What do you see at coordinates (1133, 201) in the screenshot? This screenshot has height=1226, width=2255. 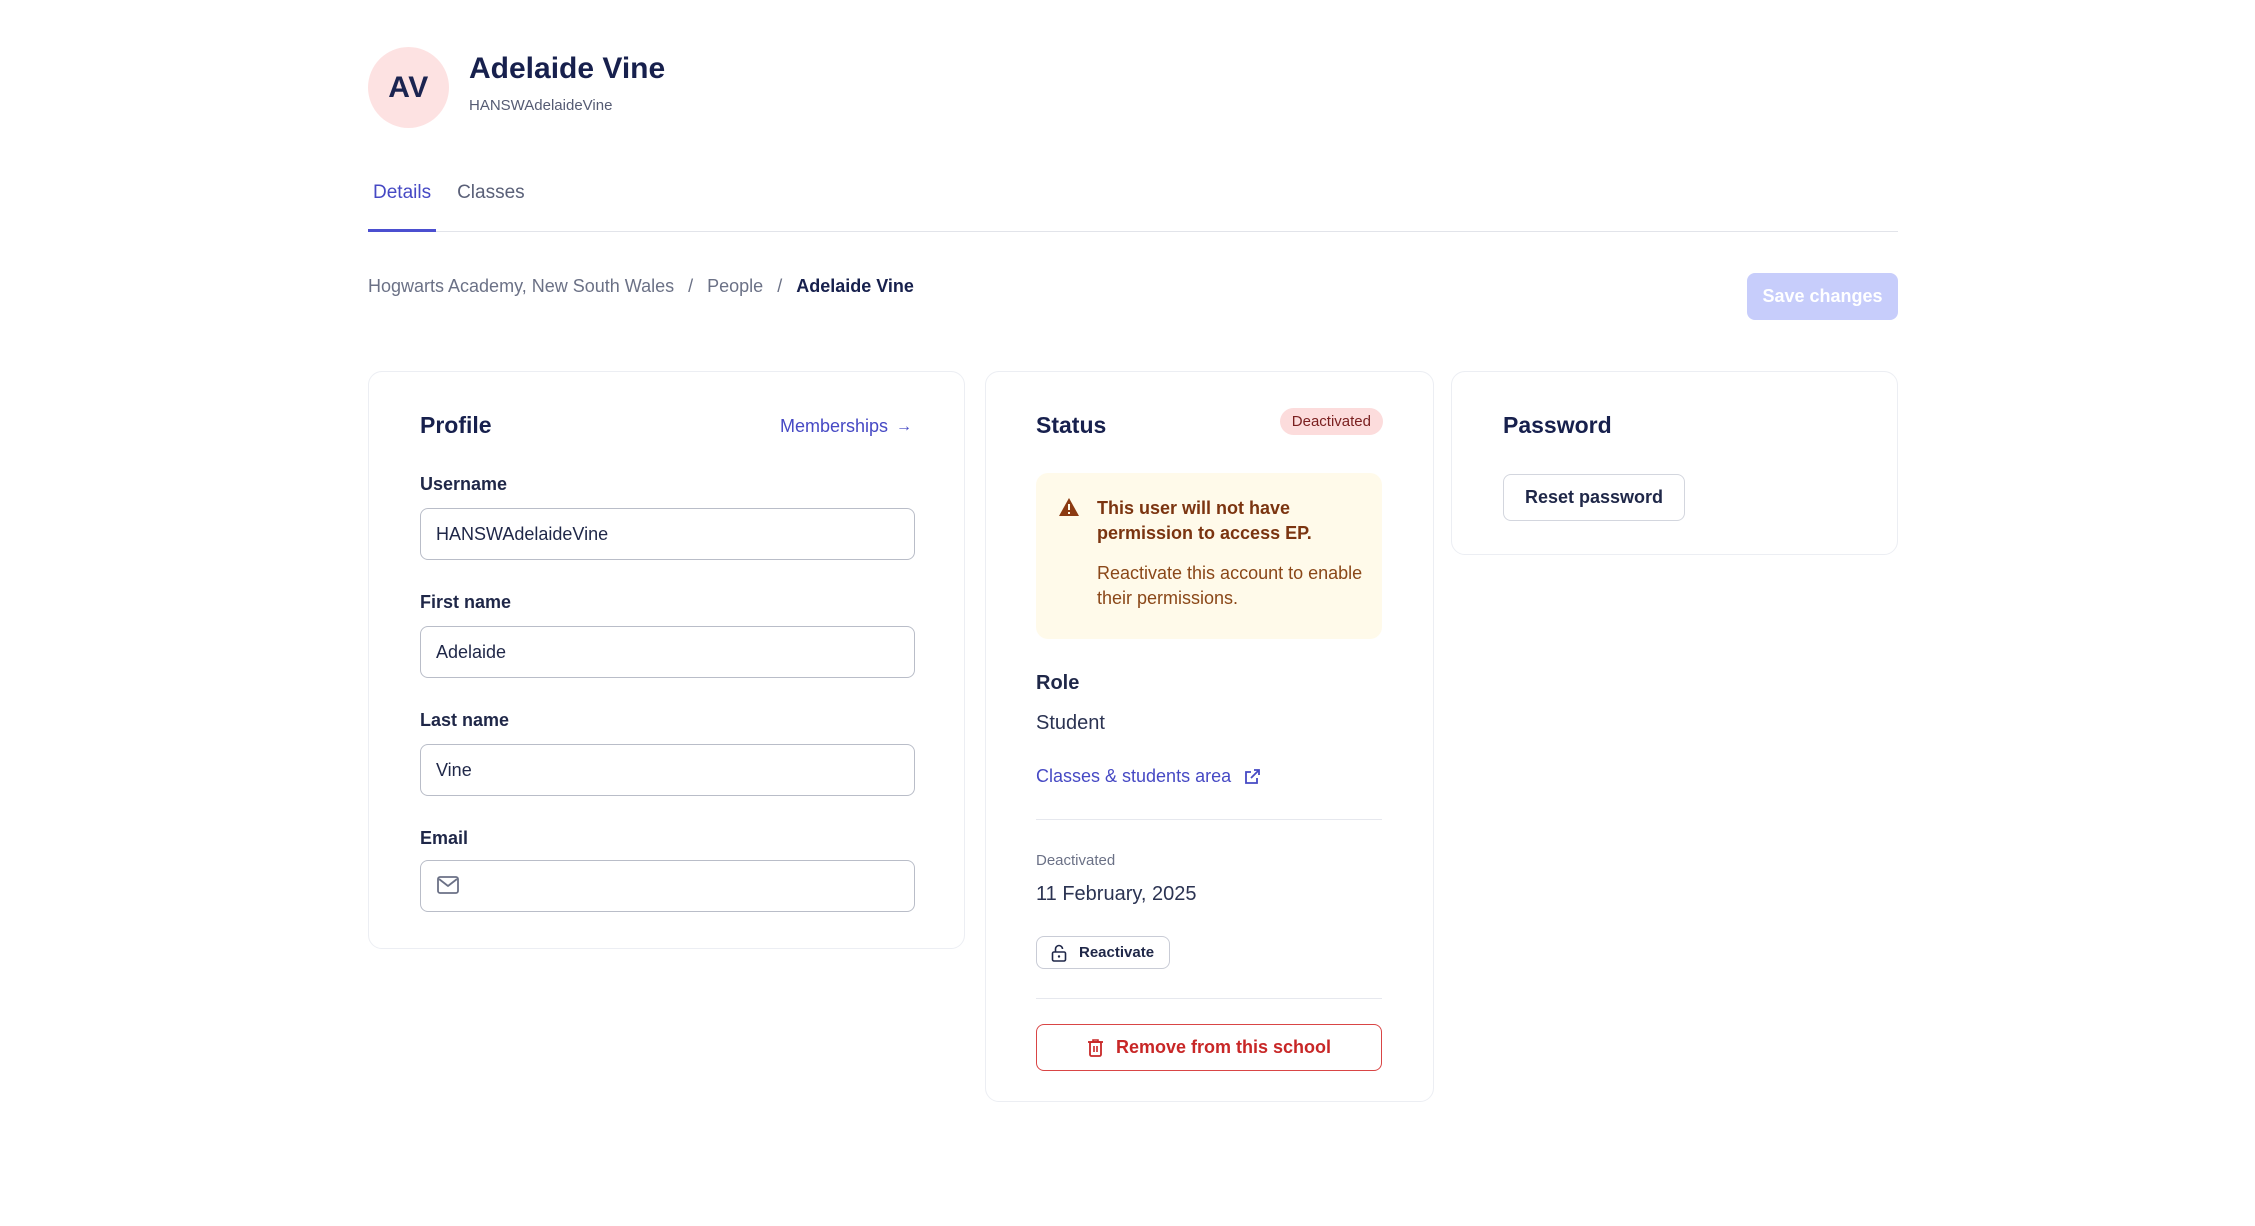 I see `tab-bar: Details Classes` at bounding box center [1133, 201].